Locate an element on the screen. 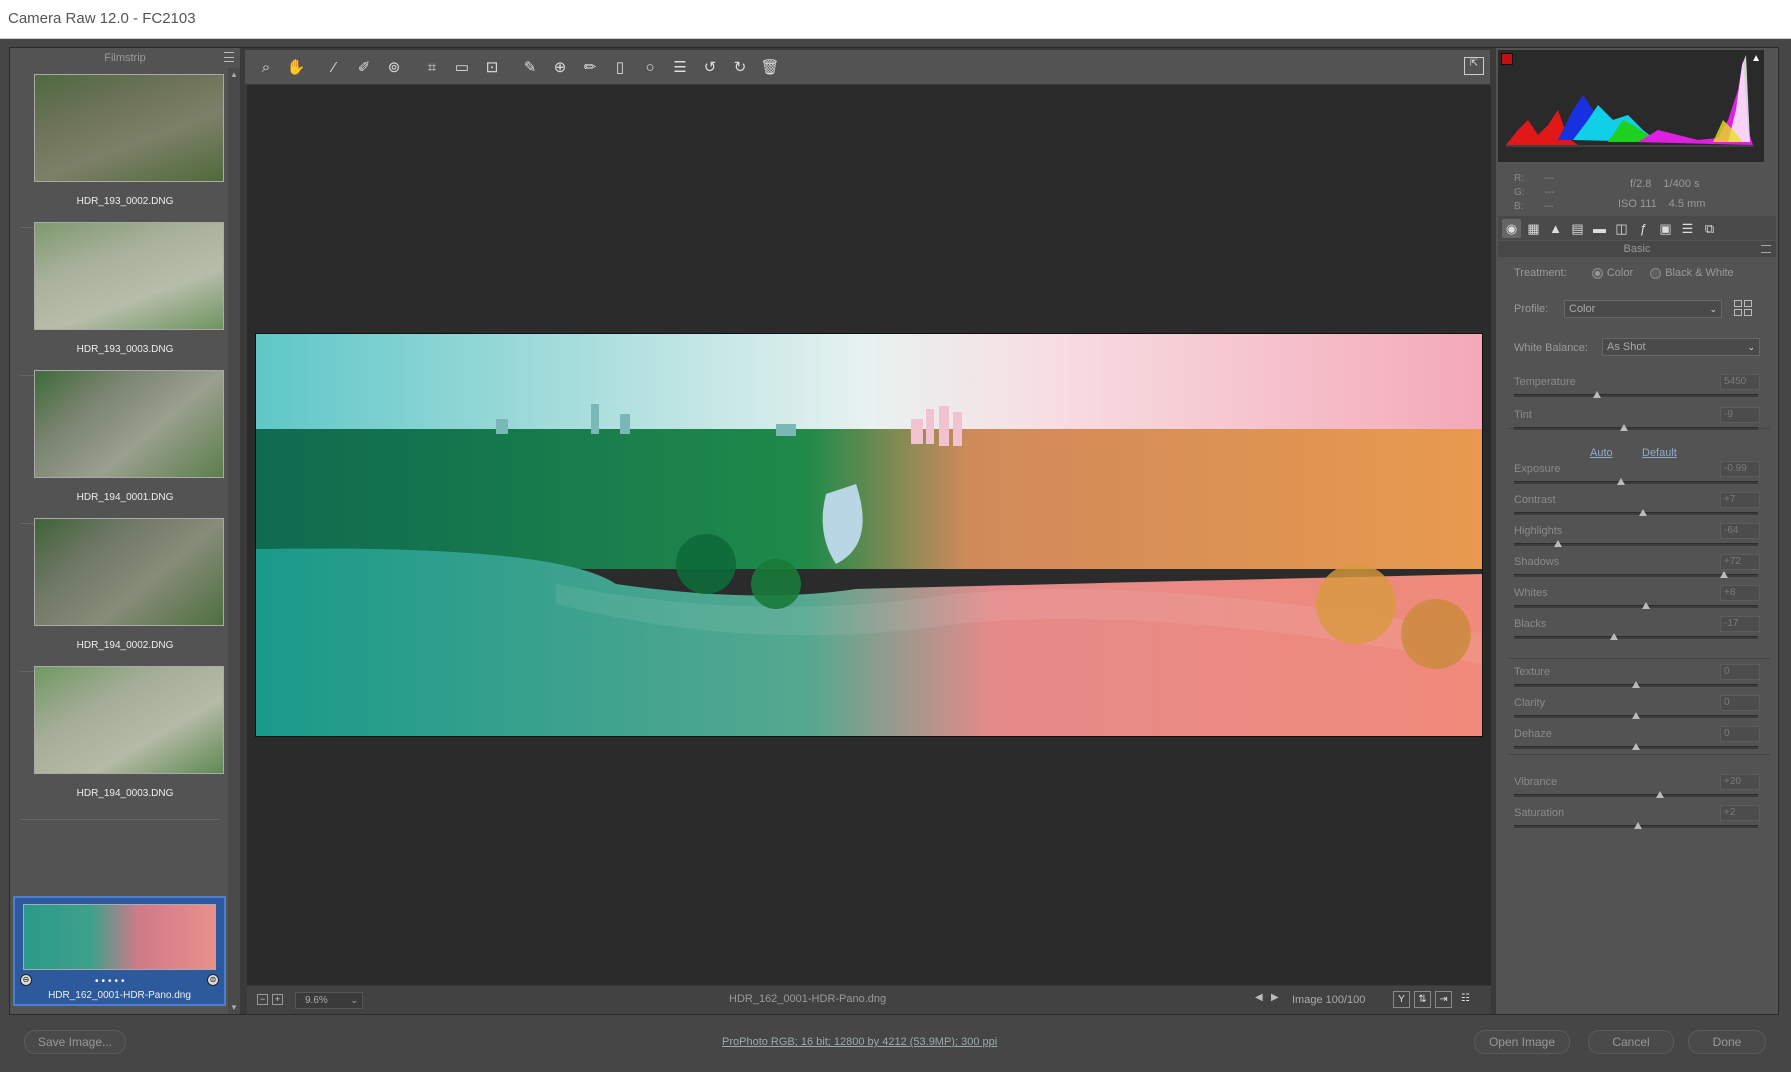  filmstrip-item: HDR_194_0002.DNG is located at coordinates (122, 590).